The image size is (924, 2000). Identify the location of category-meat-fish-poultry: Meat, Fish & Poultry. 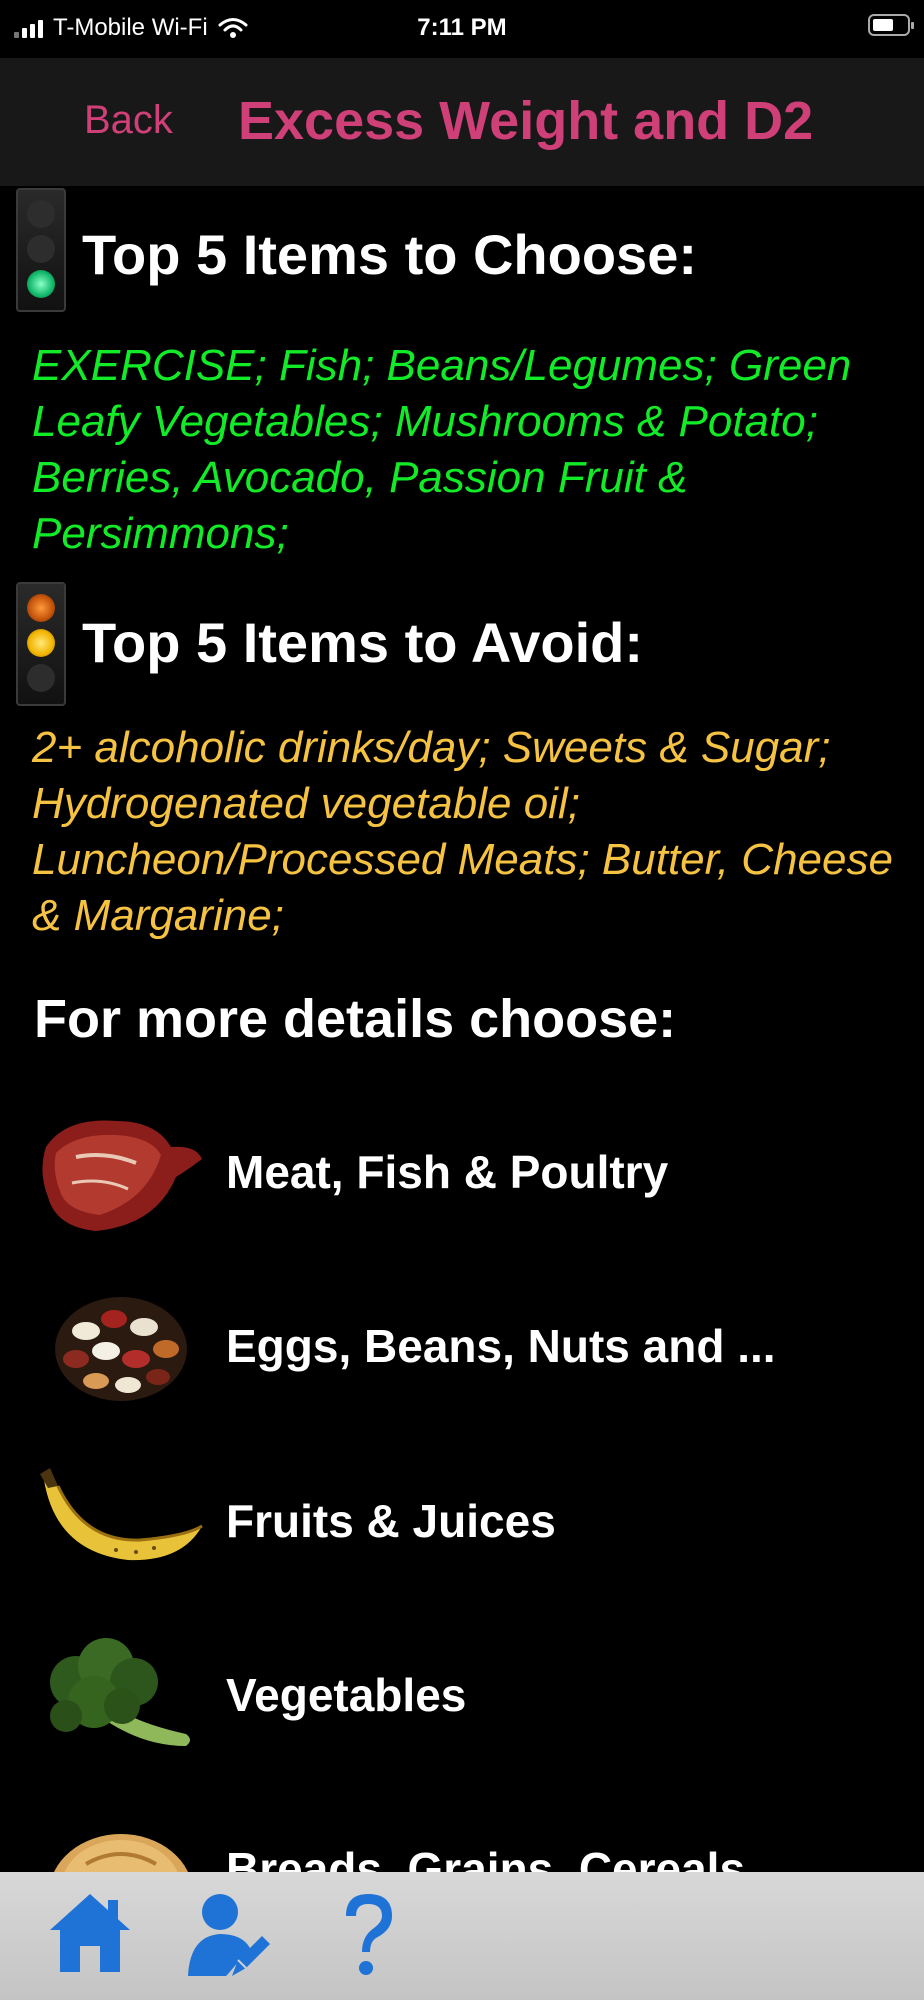
(462, 1172).